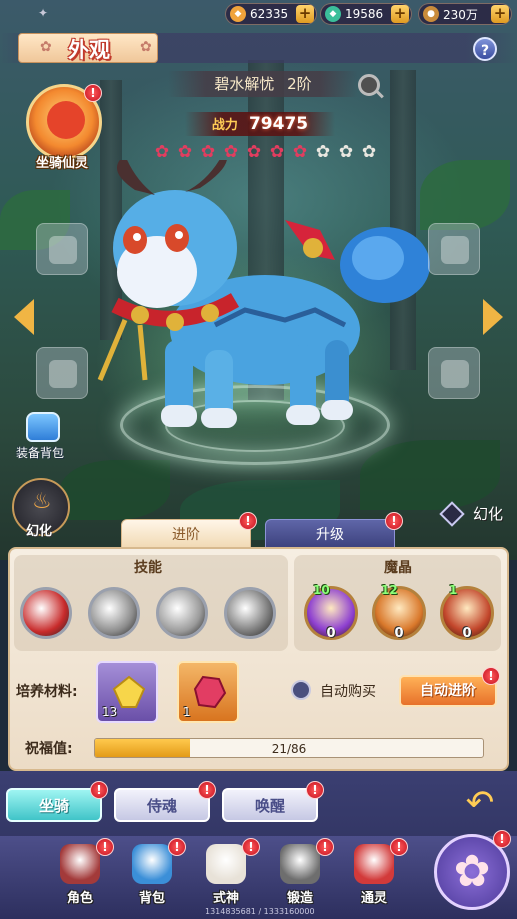 This screenshot has width=517, height=919. I want to click on crystal-level: 1, so click(453, 590).